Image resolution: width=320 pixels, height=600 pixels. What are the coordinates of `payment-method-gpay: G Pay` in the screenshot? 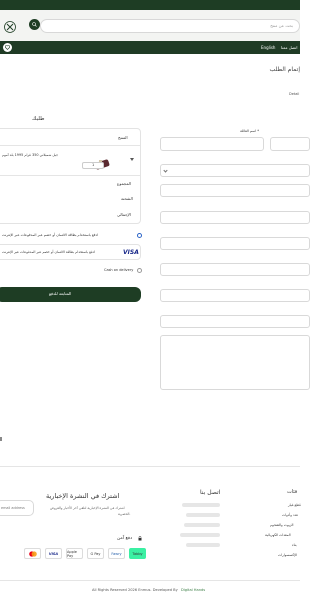 It's located at (95, 553).